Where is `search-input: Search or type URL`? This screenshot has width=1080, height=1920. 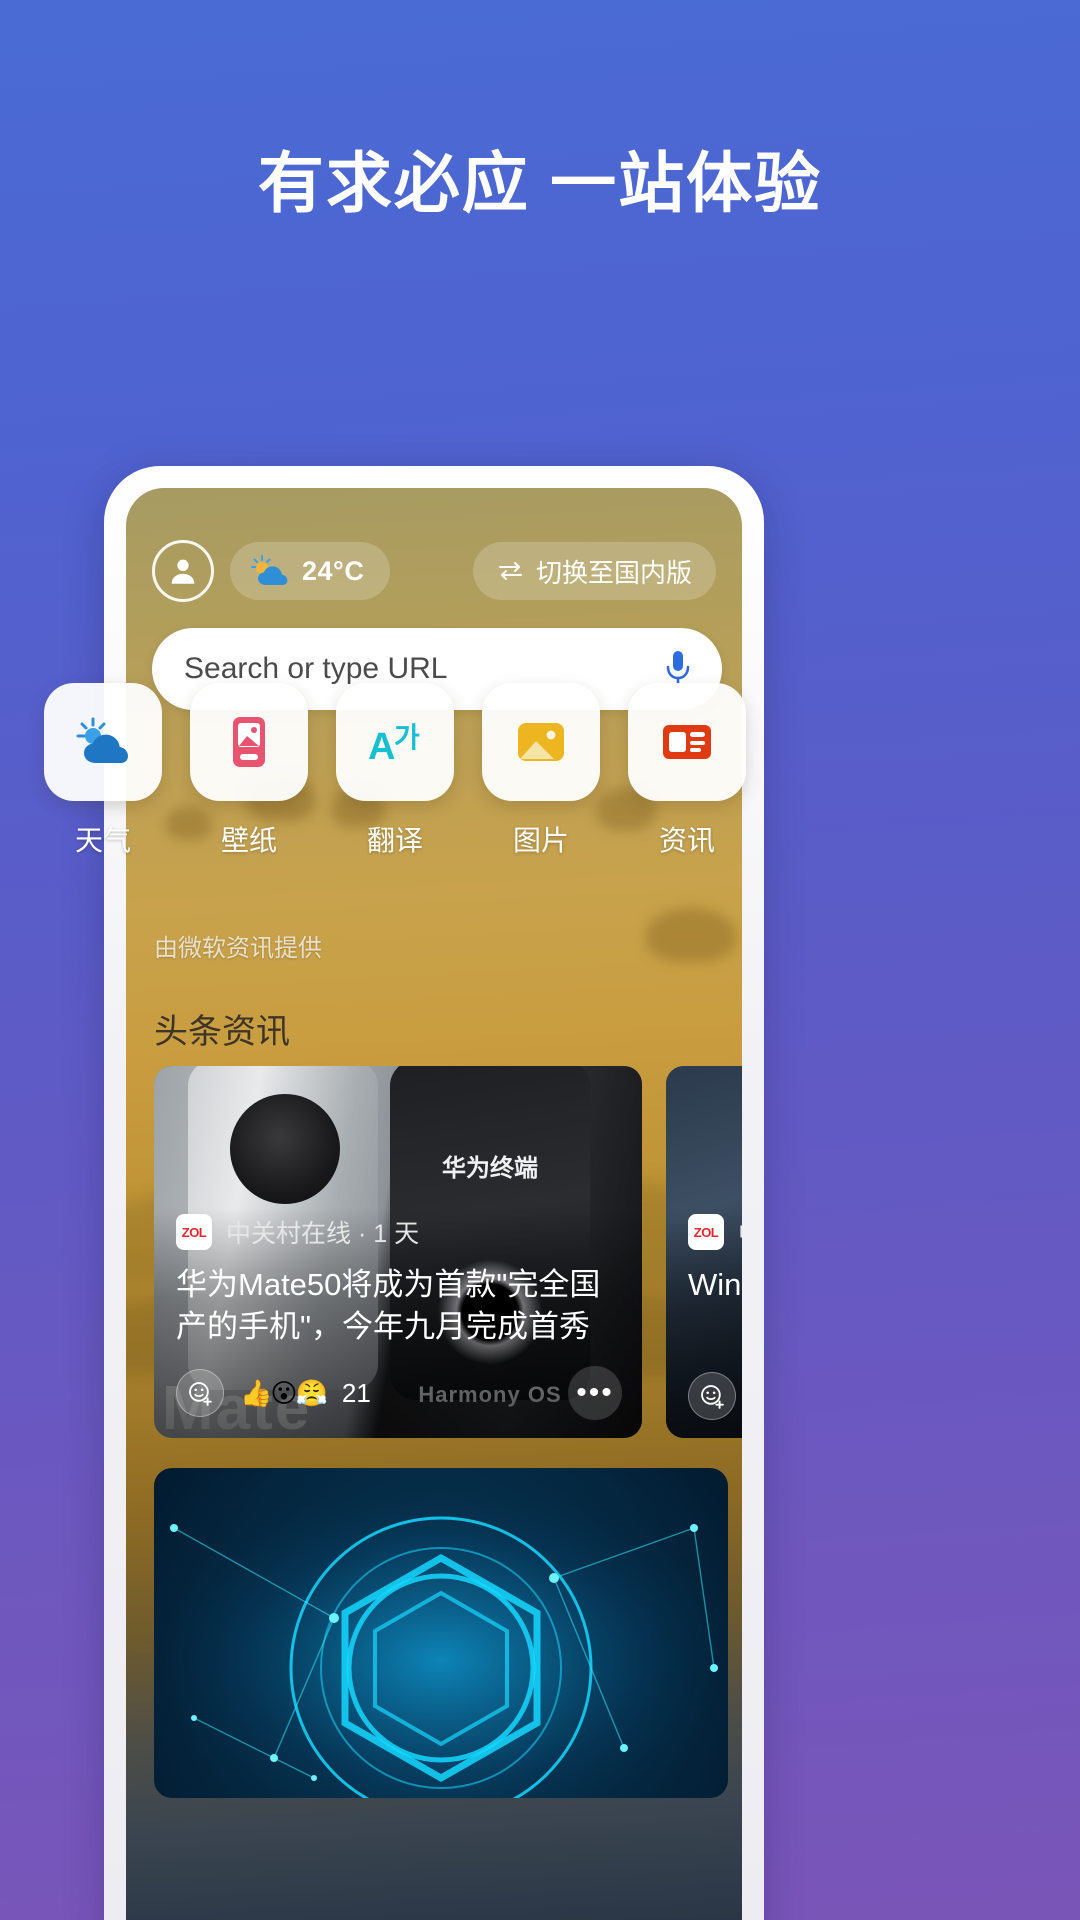
search-input: Search or type URL is located at coordinates (424, 669).